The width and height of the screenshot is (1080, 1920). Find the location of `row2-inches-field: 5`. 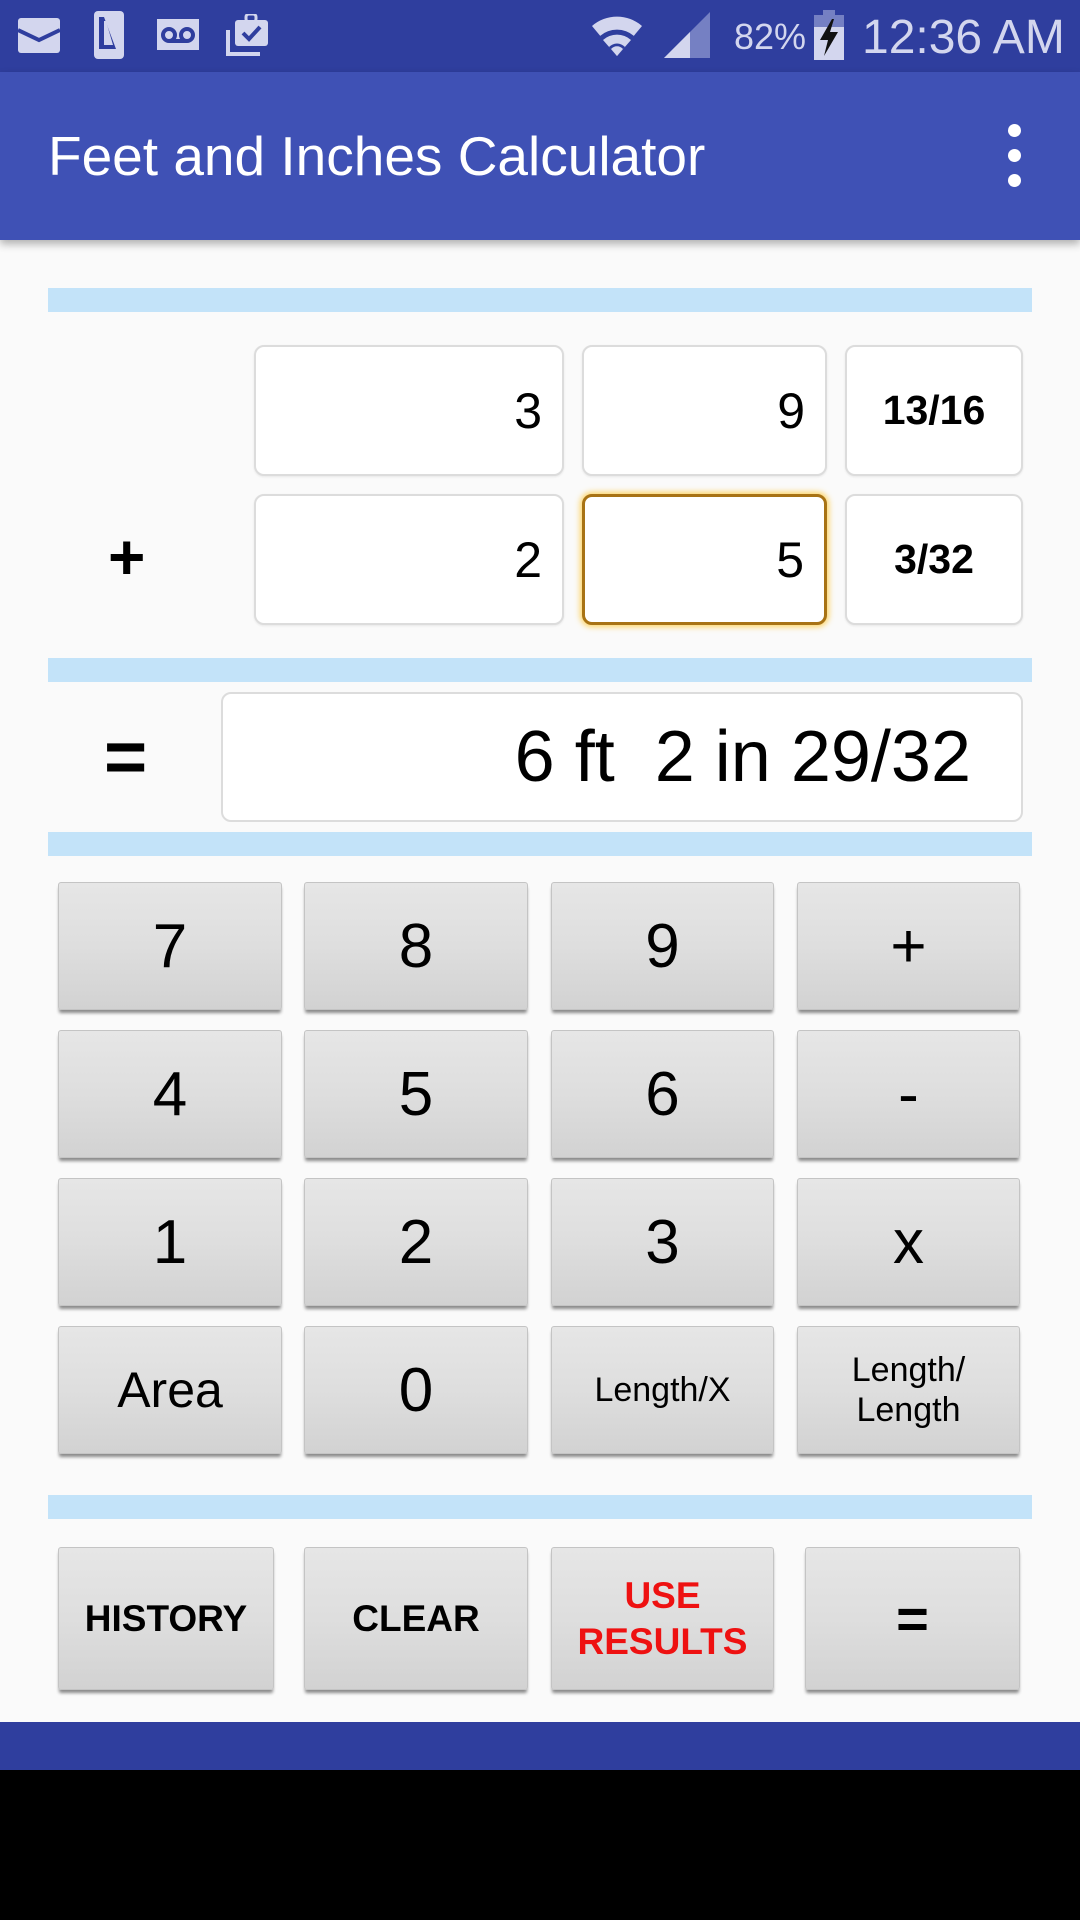

row2-inches-field: 5 is located at coordinates (704, 559).